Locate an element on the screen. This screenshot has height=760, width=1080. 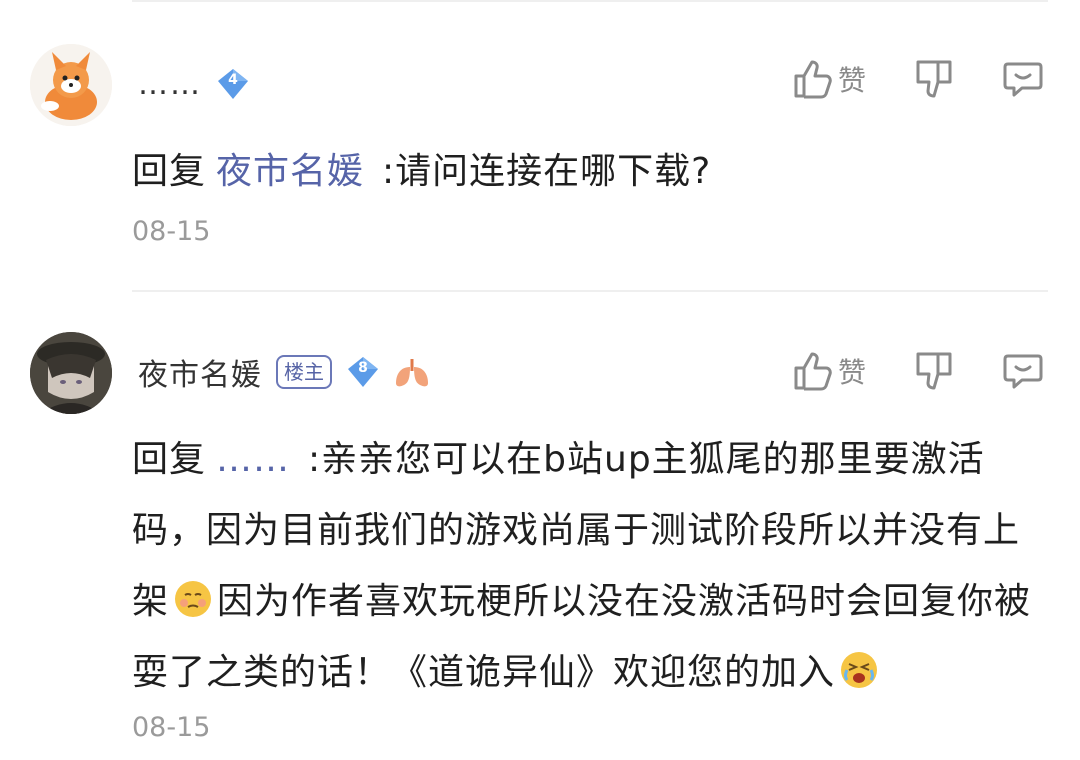
comment-1-name-row: …… 4 is located at coordinates (194, 84).